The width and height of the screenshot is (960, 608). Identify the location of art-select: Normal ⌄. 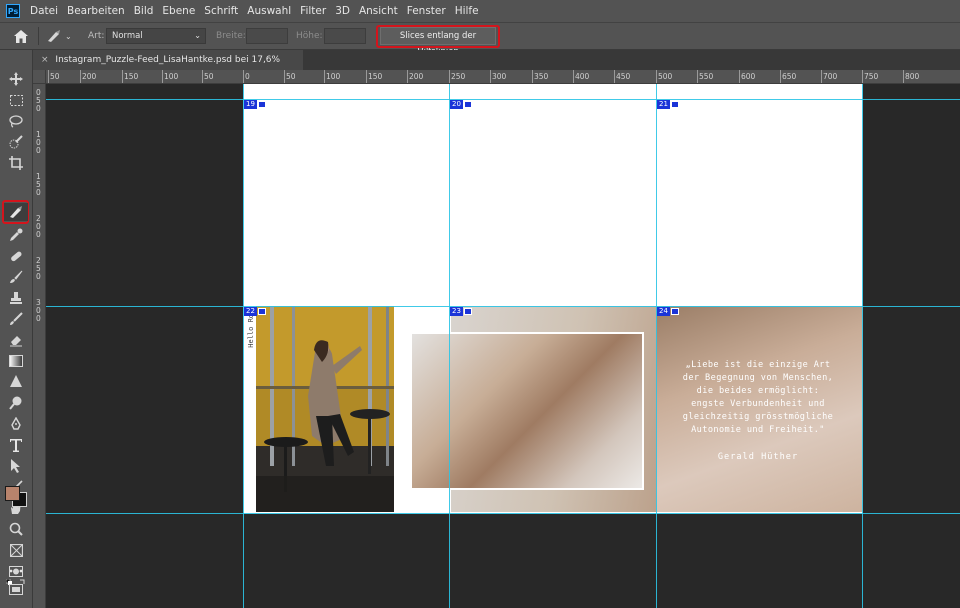
(156, 36).